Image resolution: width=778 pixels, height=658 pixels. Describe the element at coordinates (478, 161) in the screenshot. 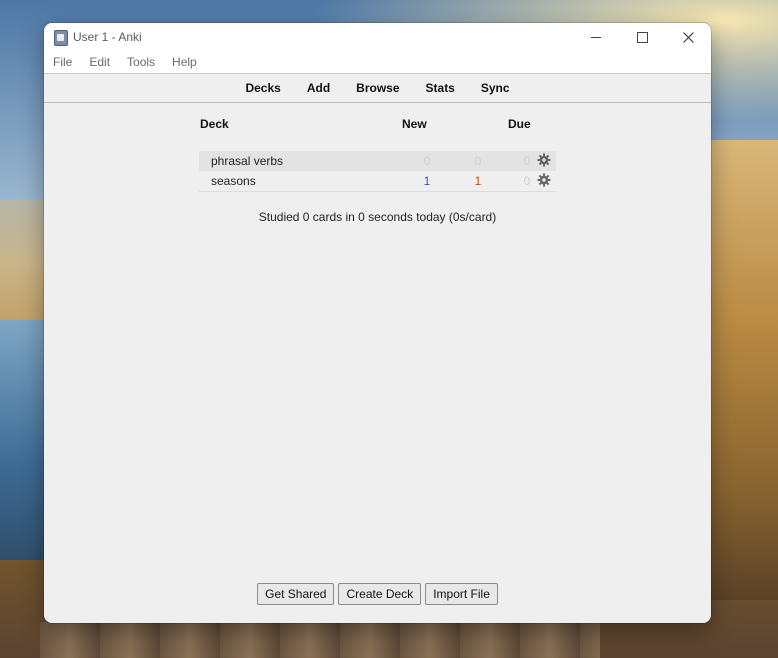

I see `learn-count: 0` at that location.